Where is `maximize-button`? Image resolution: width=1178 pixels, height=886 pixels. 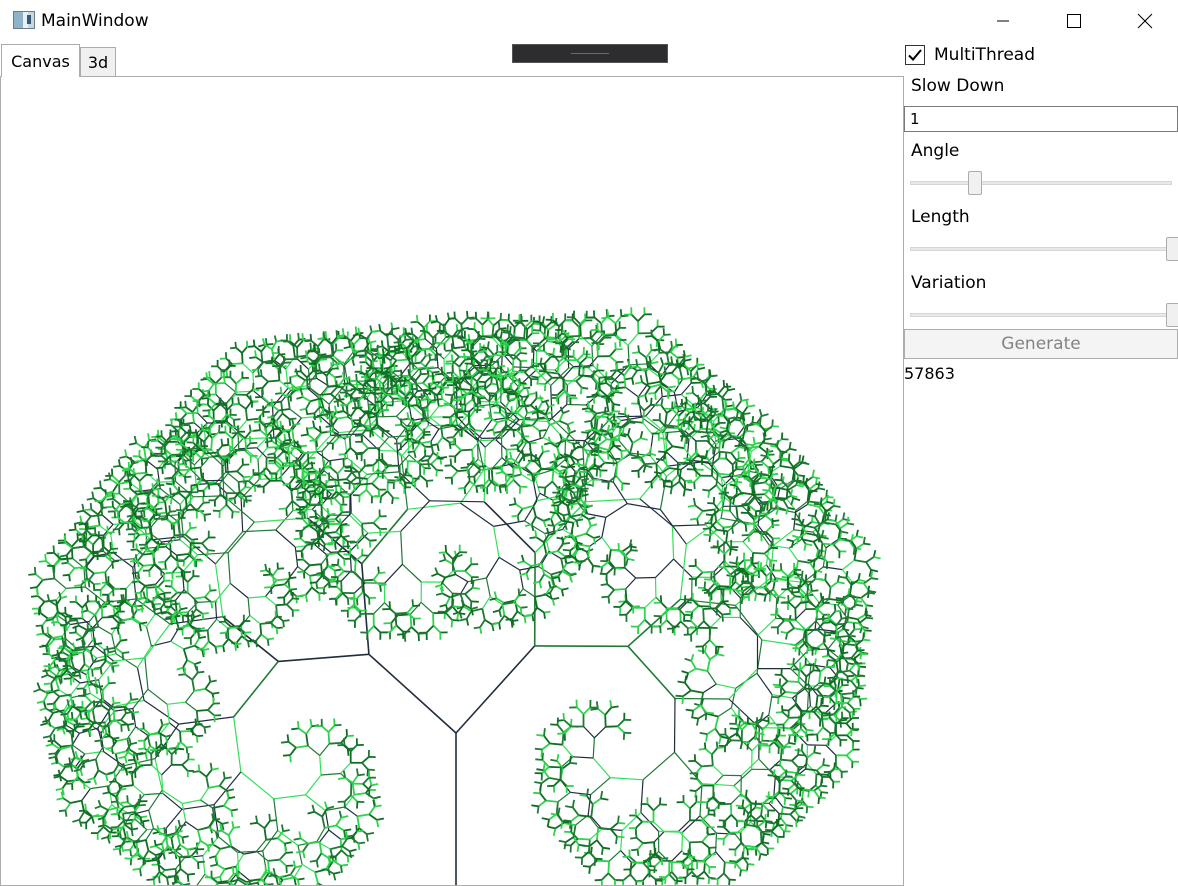 maximize-button is located at coordinates (1074, 21).